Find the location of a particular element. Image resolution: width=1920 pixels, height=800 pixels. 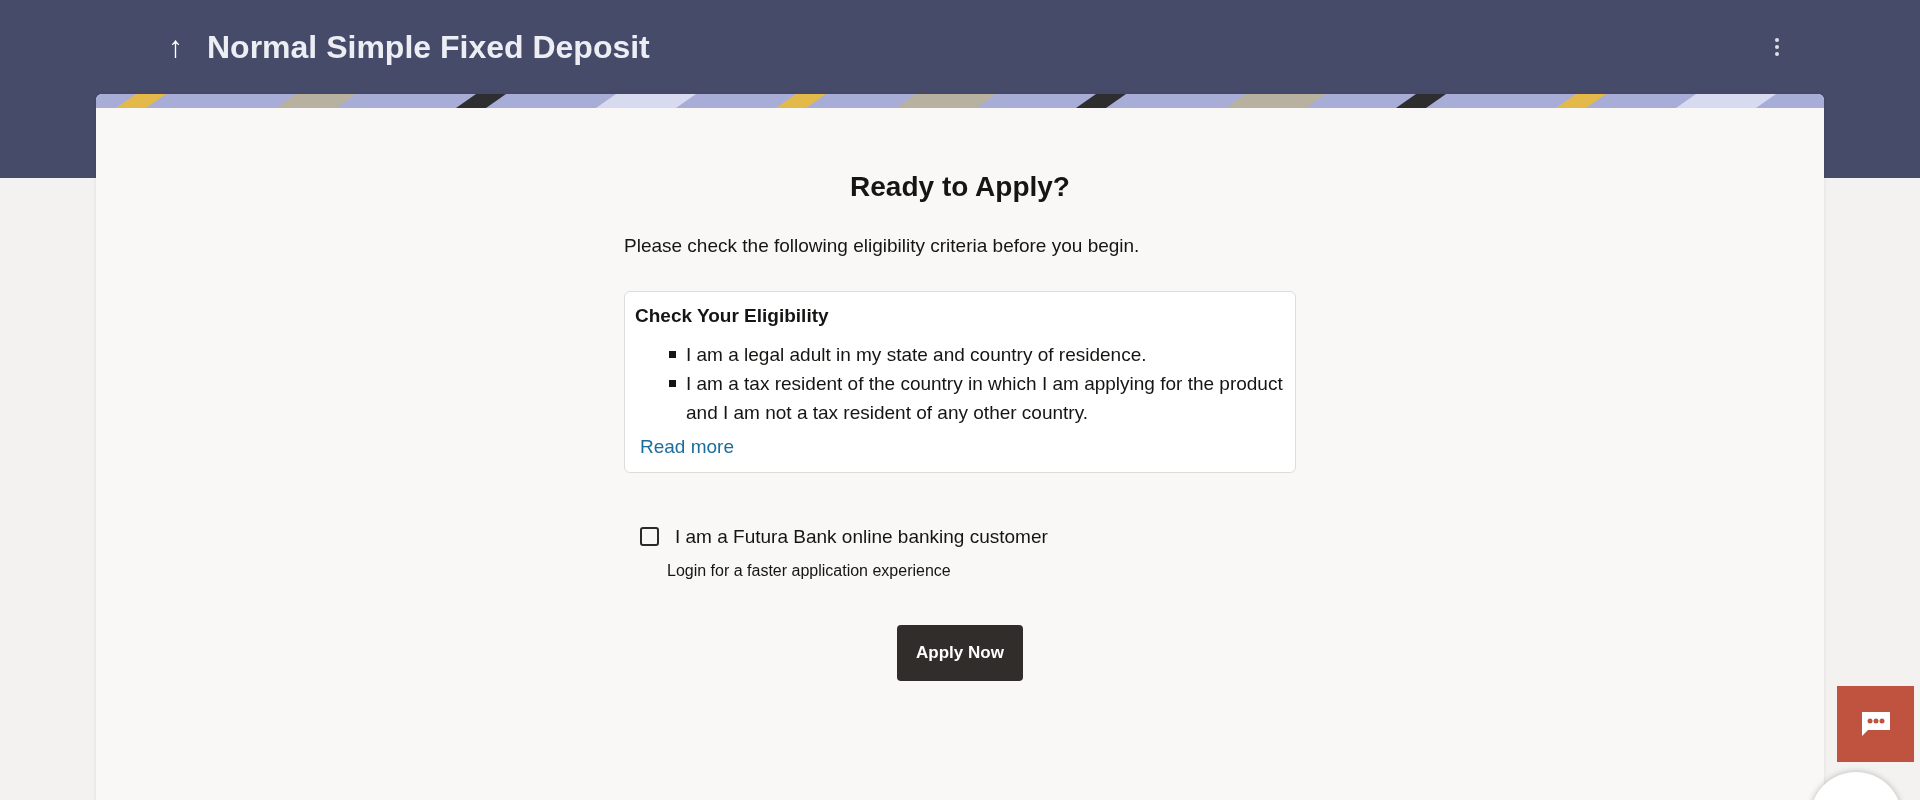

chat-icon is located at coordinates (1875, 724).